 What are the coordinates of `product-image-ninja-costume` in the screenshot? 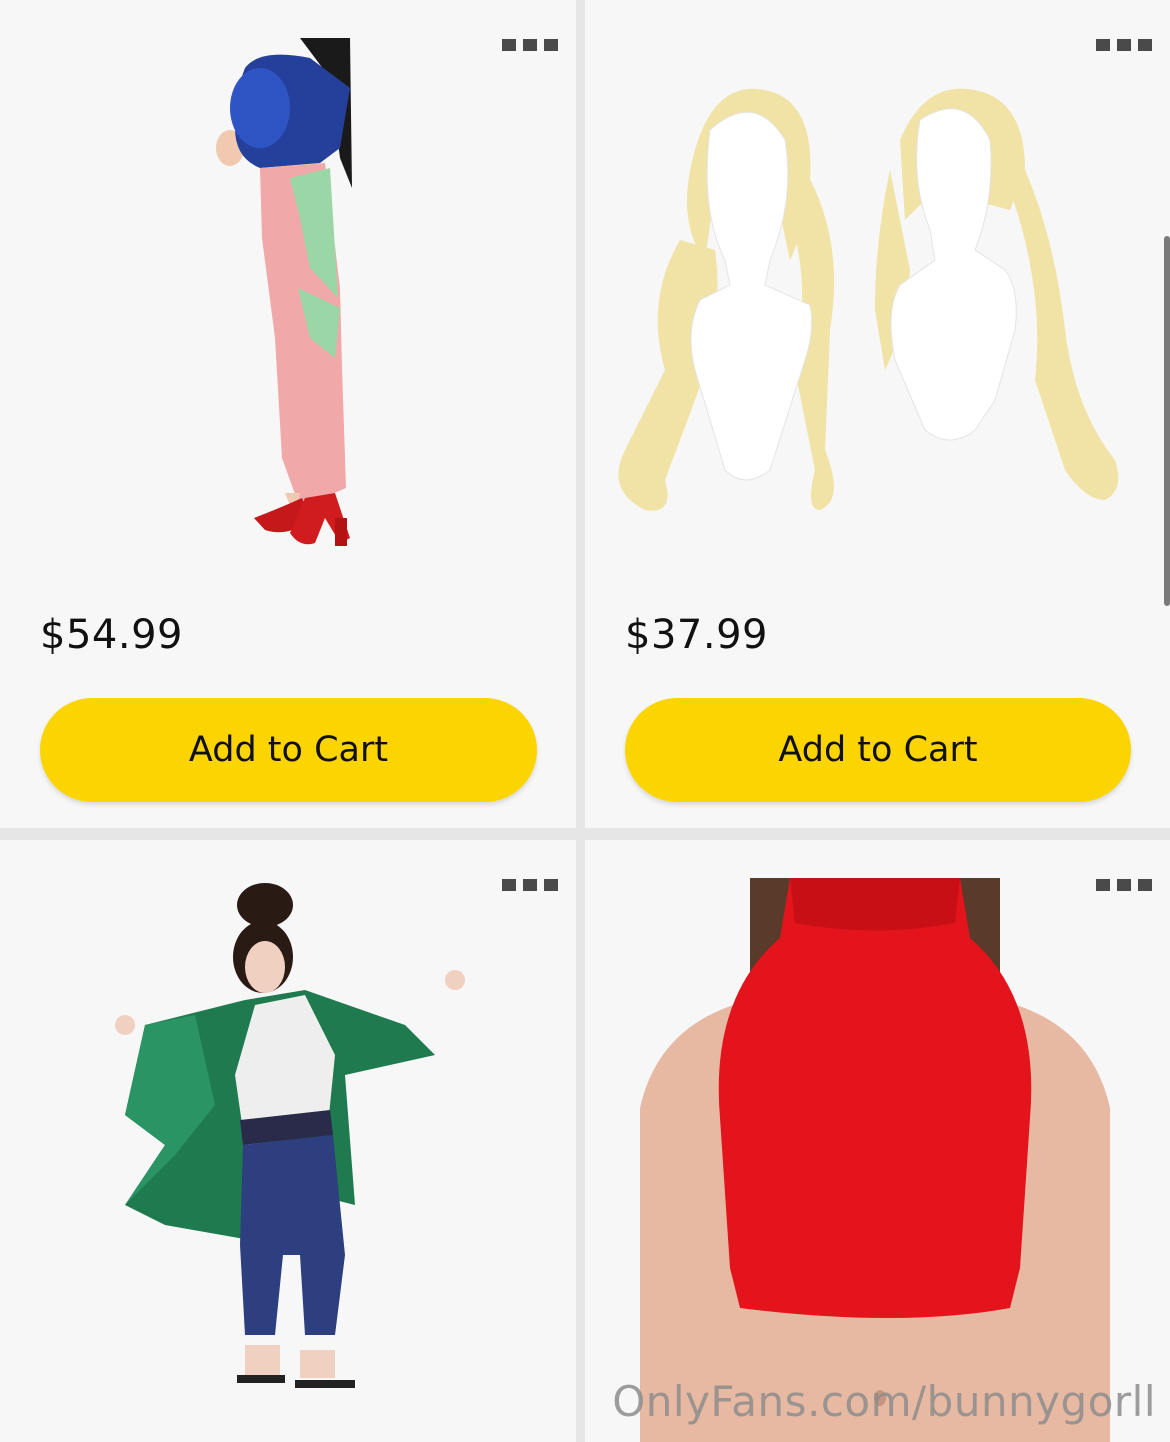 It's located at (290, 1147).